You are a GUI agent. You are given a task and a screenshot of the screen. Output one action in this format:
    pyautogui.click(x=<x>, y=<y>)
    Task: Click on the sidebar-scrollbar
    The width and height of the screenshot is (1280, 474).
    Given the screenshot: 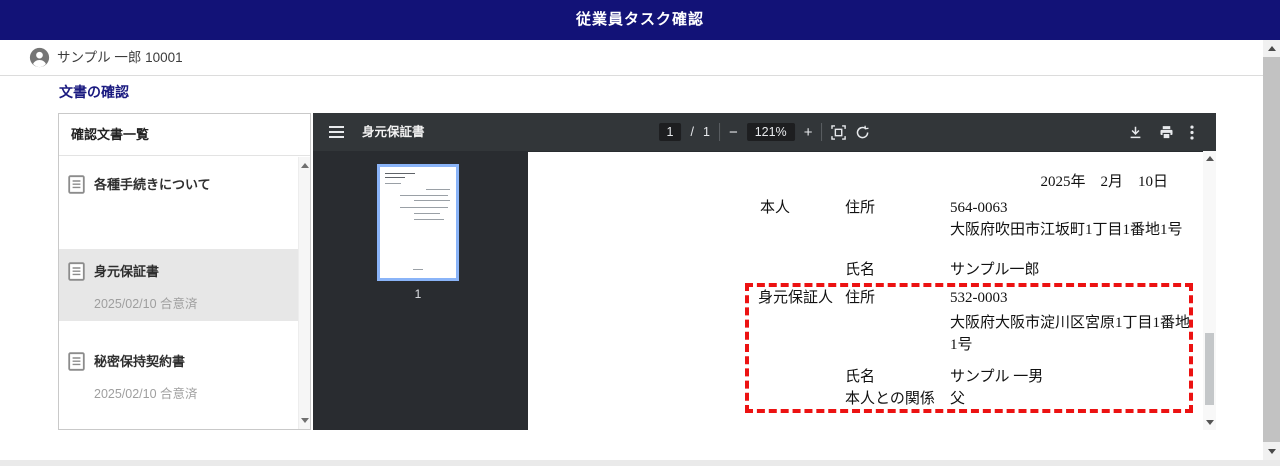 What is the action you would take?
    pyautogui.click(x=304, y=293)
    